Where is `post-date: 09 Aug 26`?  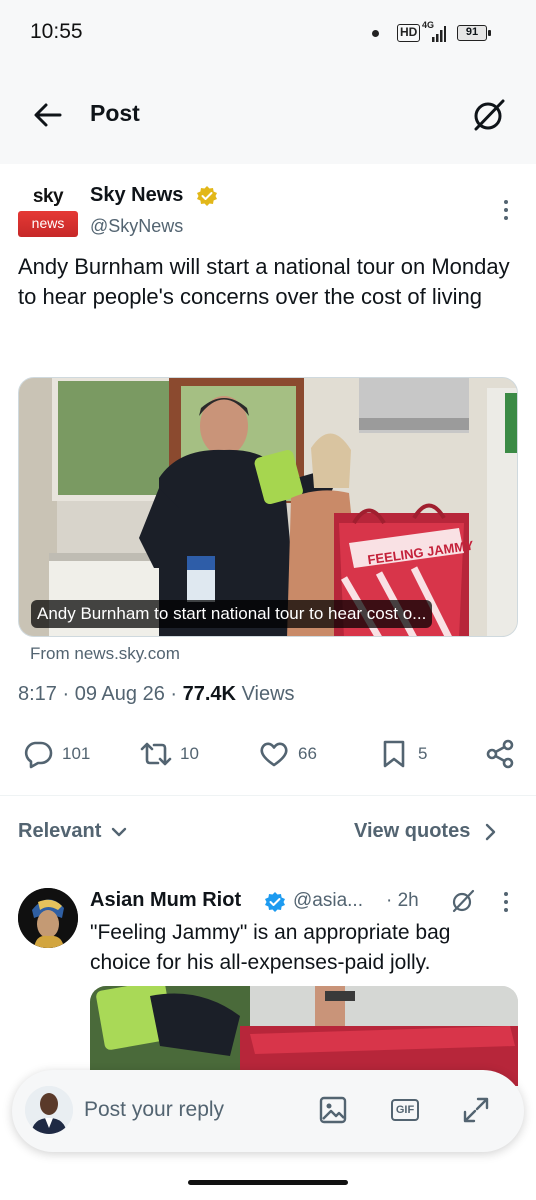
post-date: 09 Aug 26 is located at coordinates (119, 694).